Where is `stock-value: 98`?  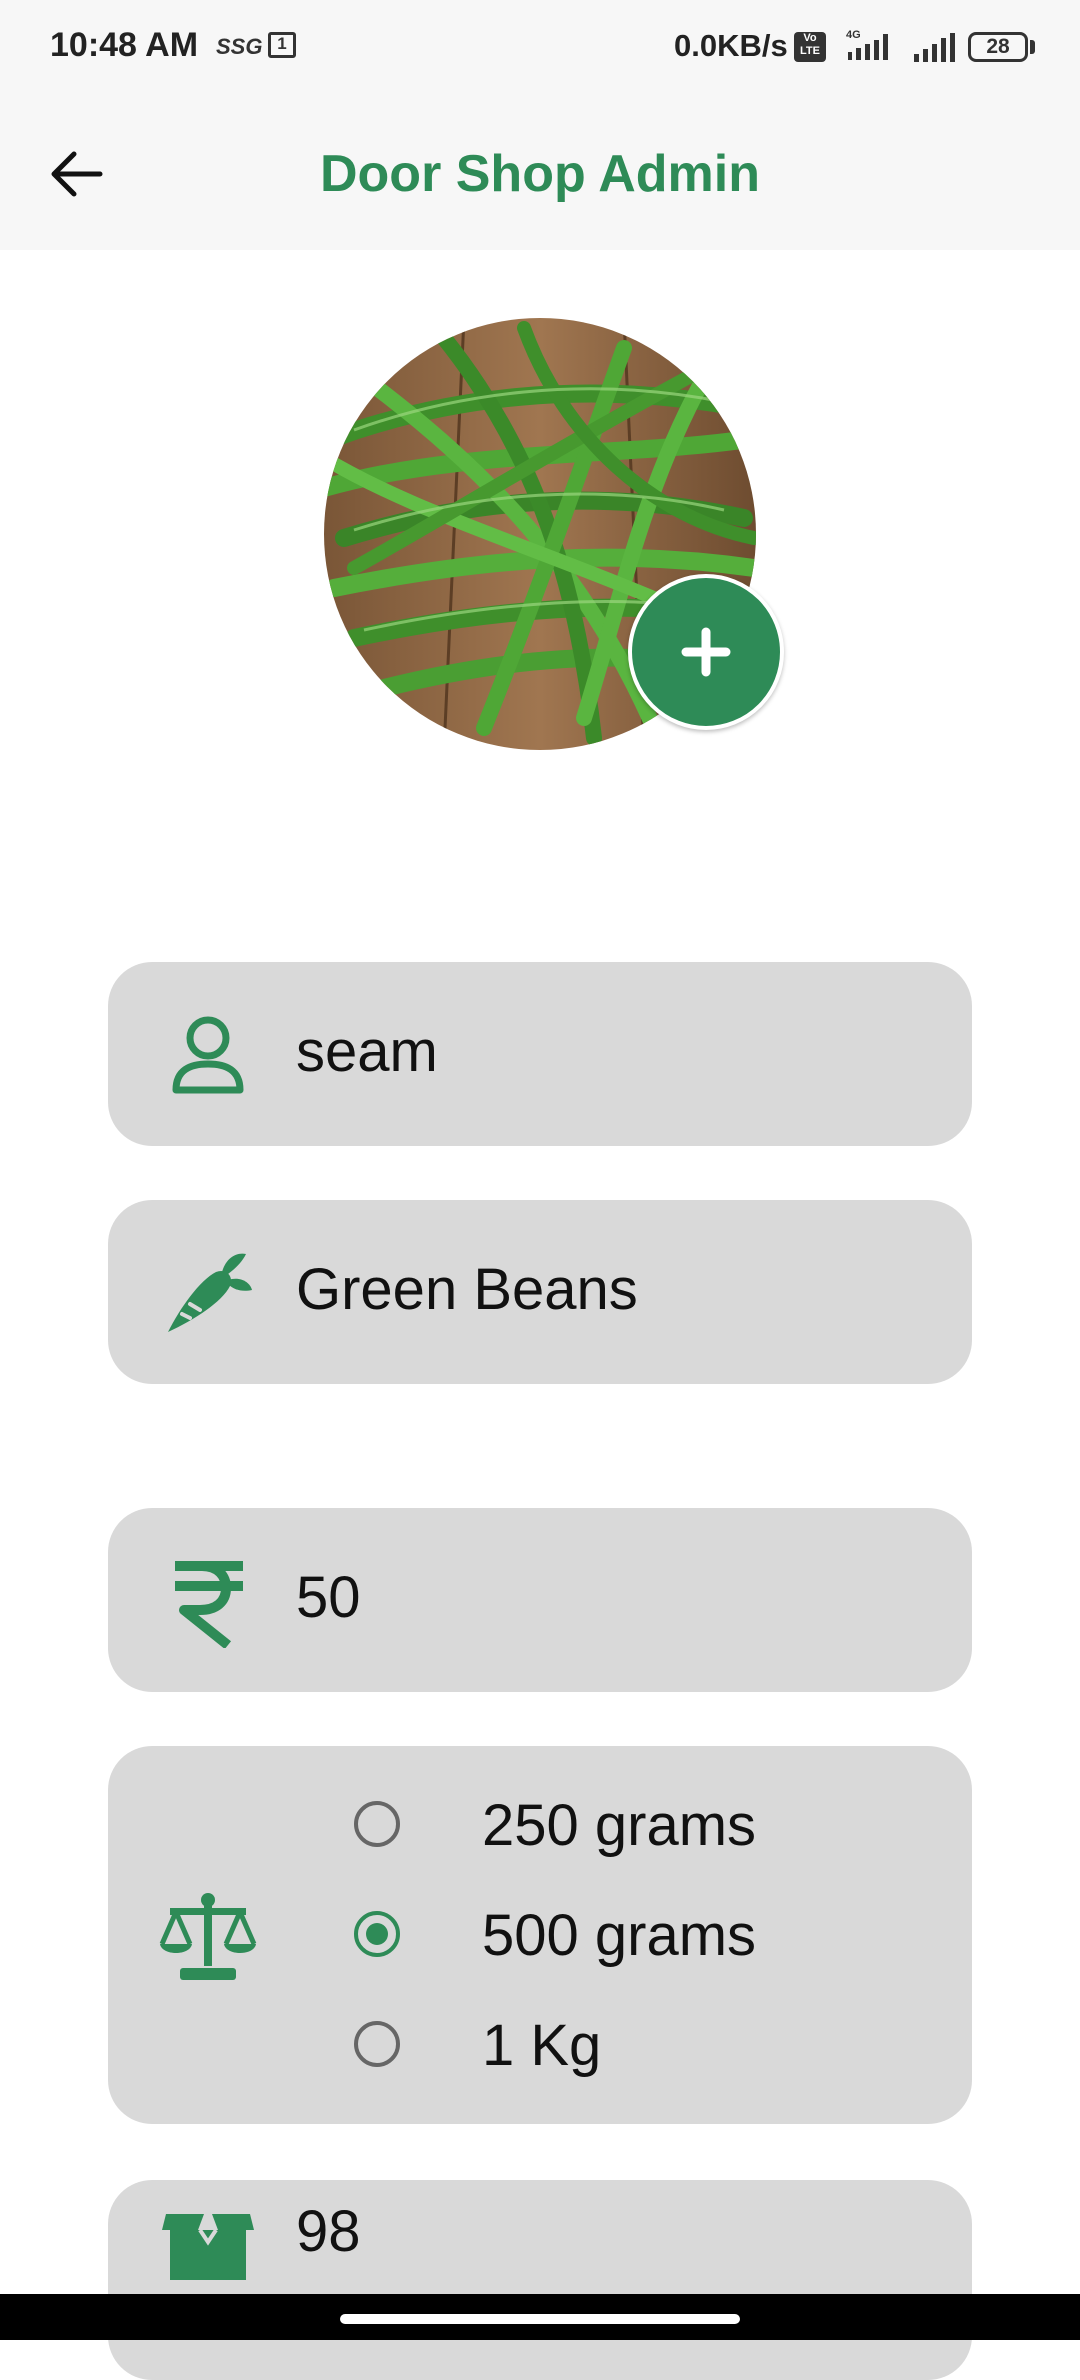 stock-value: 98 is located at coordinates (328, 2231).